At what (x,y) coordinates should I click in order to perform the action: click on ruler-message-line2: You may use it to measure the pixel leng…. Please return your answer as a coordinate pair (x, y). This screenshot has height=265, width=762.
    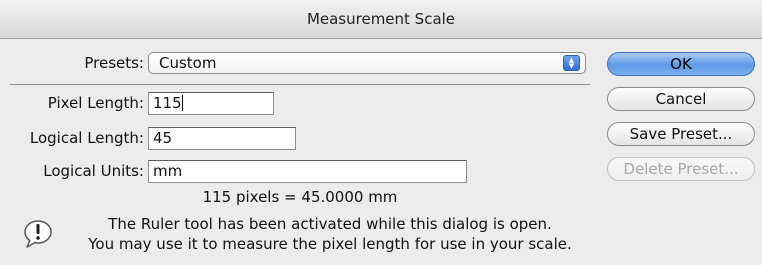
    Looking at the image, I should click on (330, 244).